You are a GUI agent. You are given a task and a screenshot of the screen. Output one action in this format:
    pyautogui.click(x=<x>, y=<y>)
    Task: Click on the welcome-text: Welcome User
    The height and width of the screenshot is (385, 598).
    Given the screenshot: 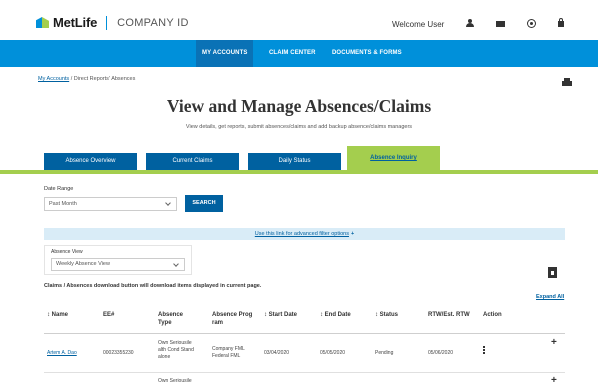 What is the action you would take?
    pyautogui.click(x=418, y=24)
    